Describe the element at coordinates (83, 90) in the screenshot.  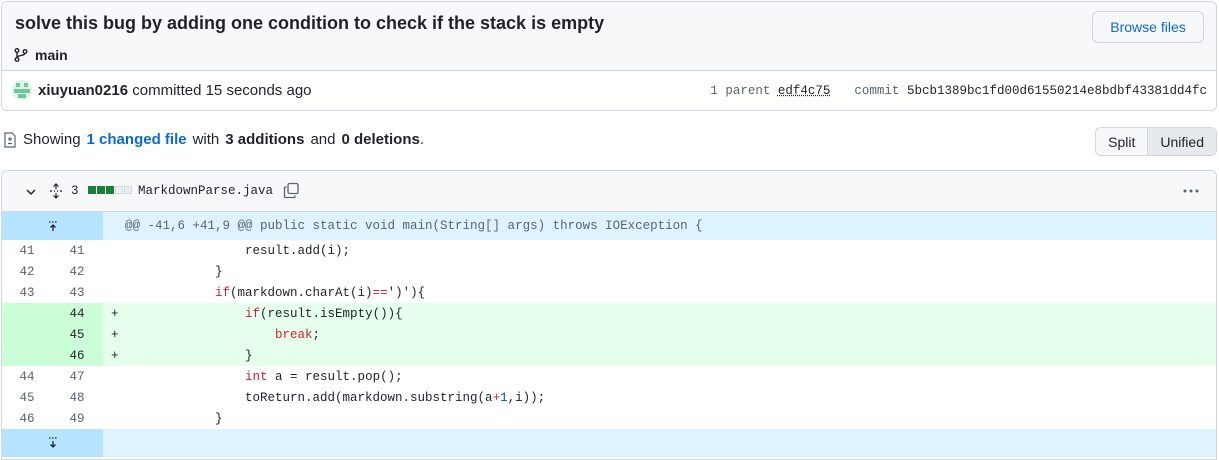
I see `author-link: xiuyuan0216` at that location.